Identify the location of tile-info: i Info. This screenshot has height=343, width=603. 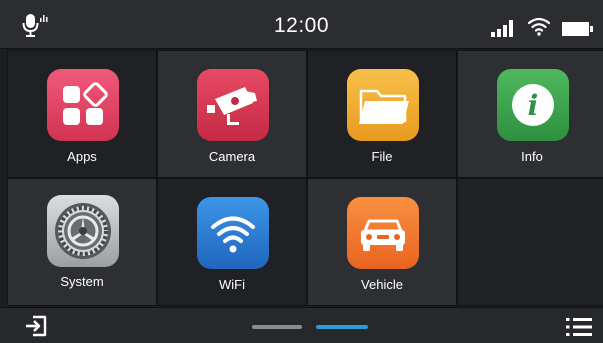
(530, 114).